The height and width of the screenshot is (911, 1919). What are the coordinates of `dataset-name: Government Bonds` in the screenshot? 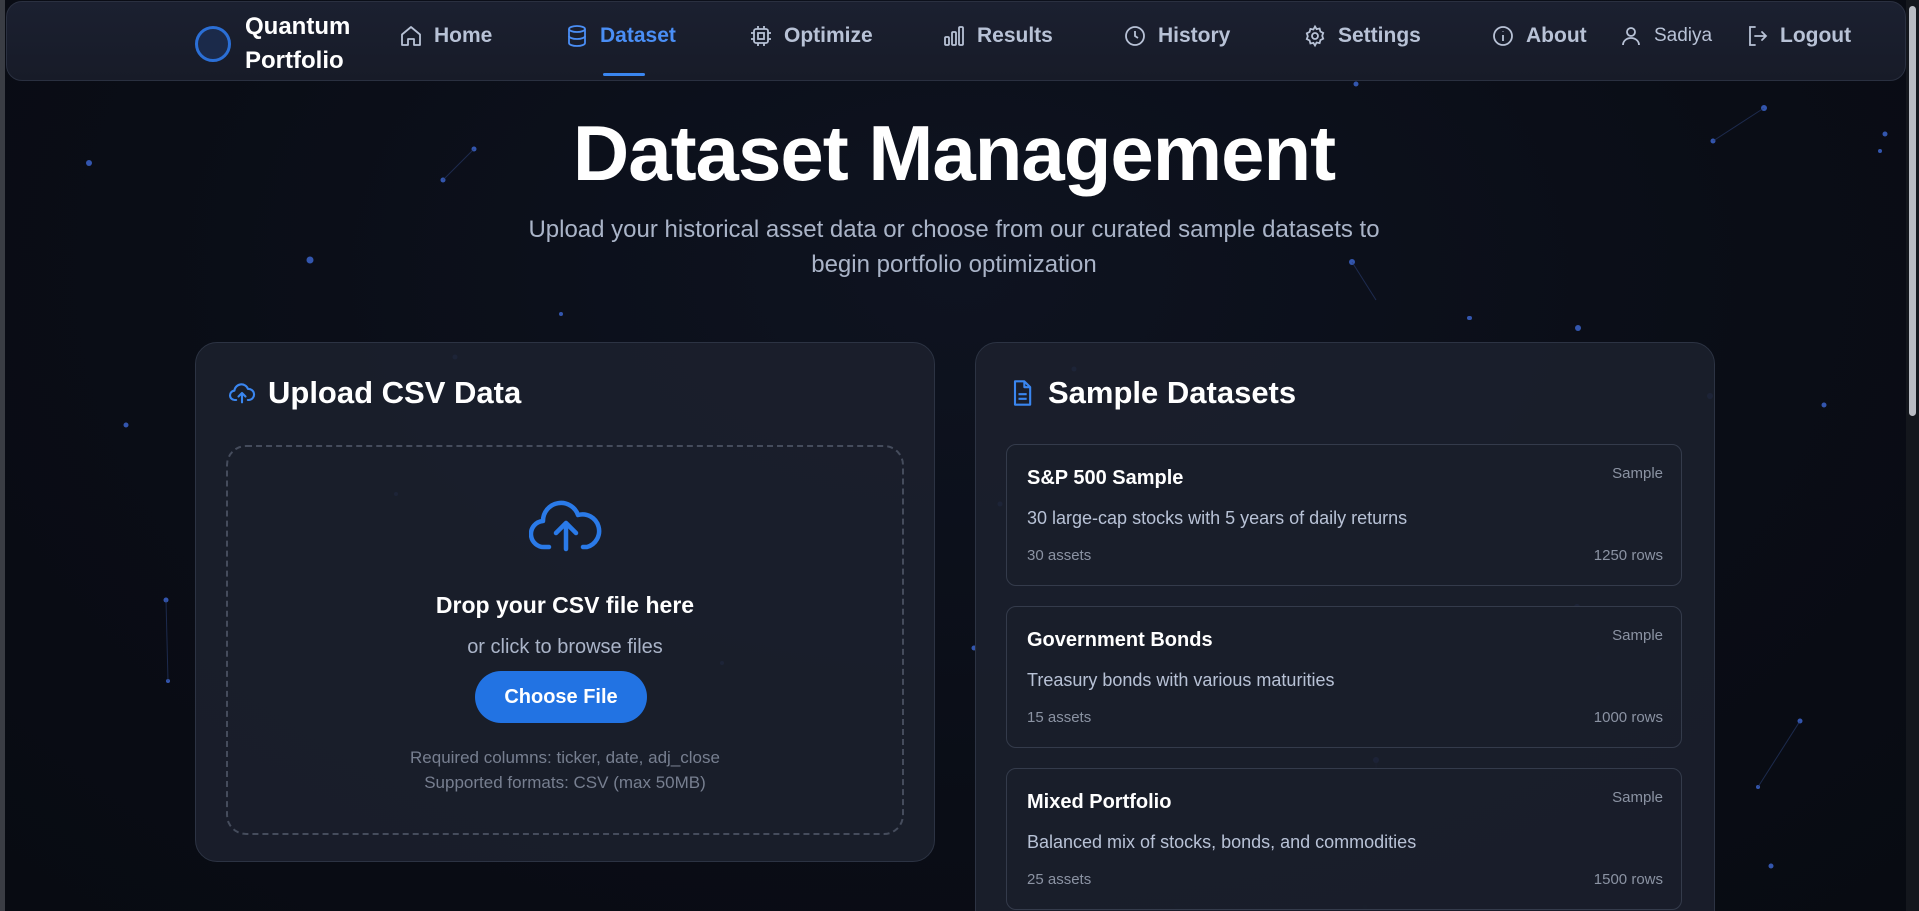 It's located at (1120, 640).